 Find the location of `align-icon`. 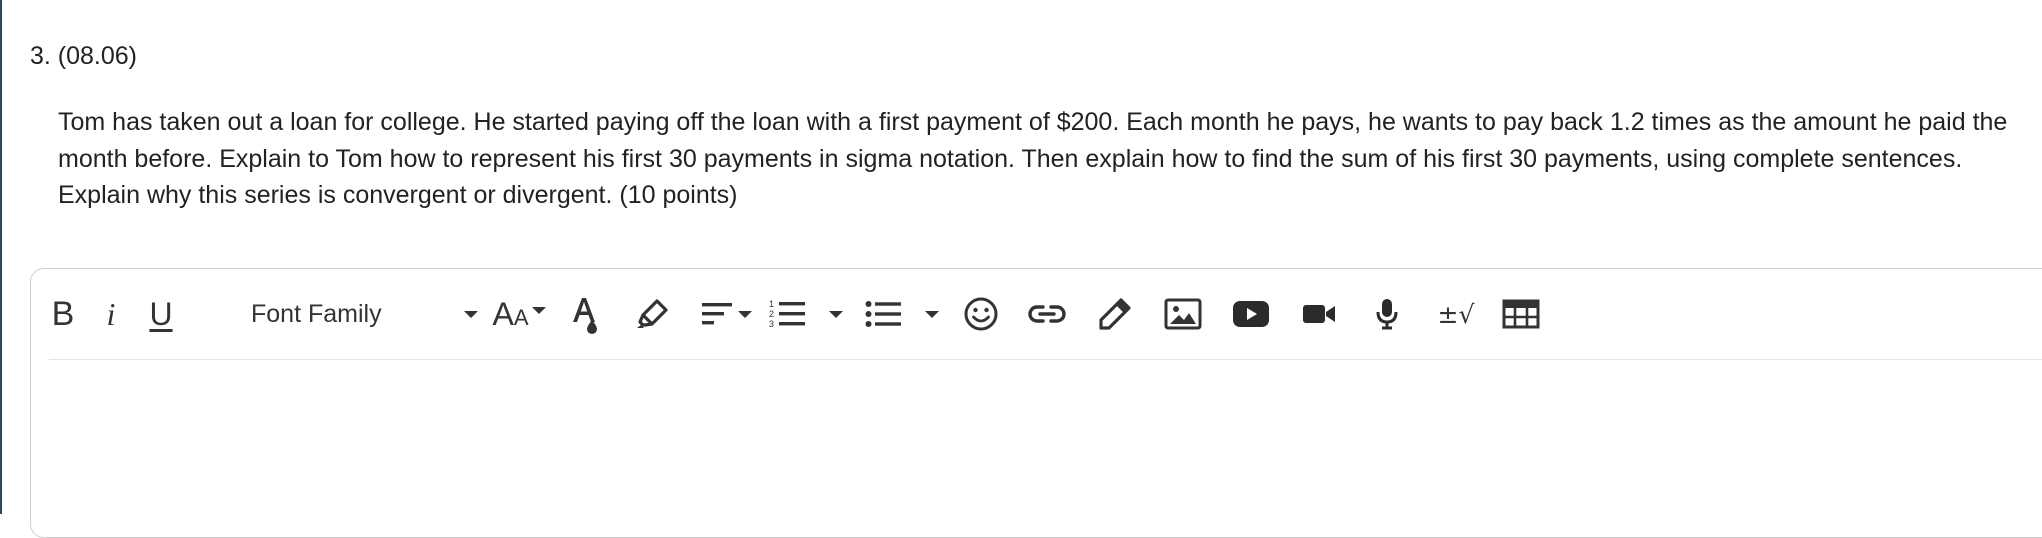

align-icon is located at coordinates (717, 314).